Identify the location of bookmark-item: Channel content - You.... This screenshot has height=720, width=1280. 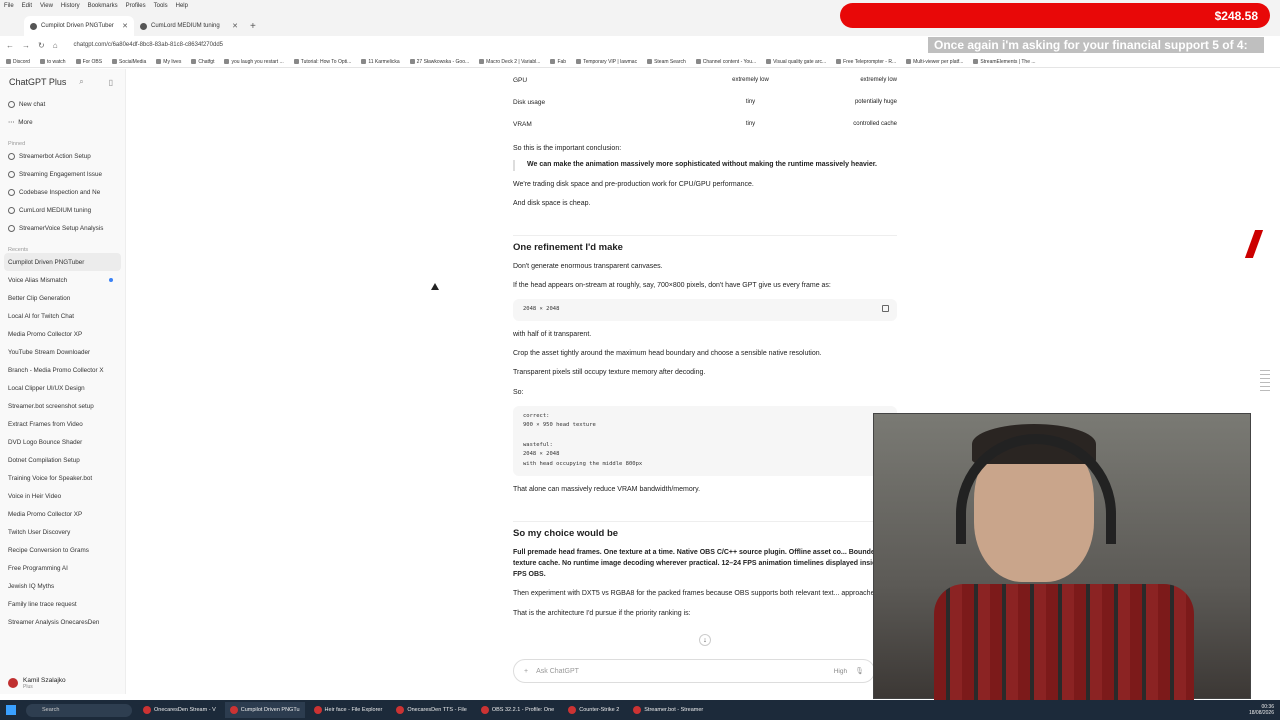
(726, 62).